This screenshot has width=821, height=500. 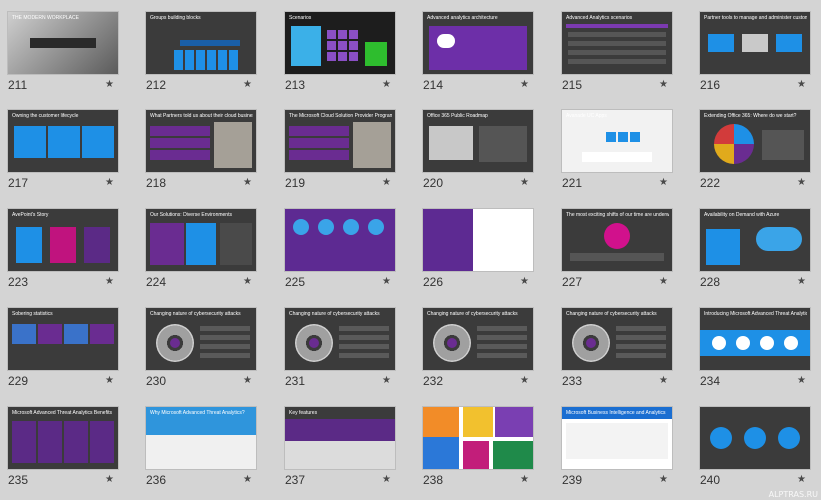 I want to click on slide-thumbnail-cell: 238 ★, so click(x=486, y=450).